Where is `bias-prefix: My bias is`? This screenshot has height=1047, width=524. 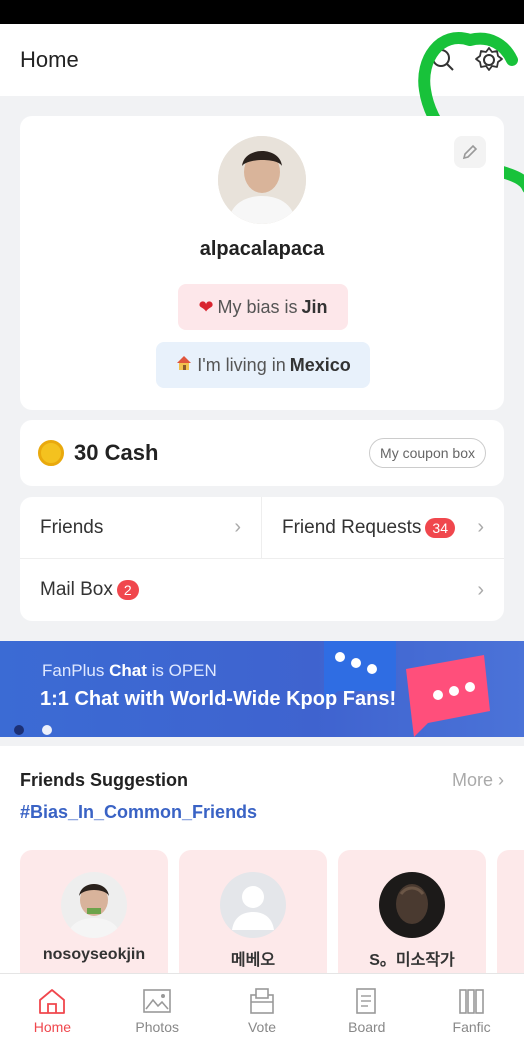 bias-prefix: My bias is is located at coordinates (257, 306).